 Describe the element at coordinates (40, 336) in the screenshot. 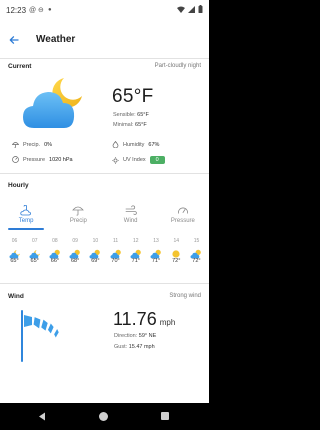

I see `windsock-icon` at that location.